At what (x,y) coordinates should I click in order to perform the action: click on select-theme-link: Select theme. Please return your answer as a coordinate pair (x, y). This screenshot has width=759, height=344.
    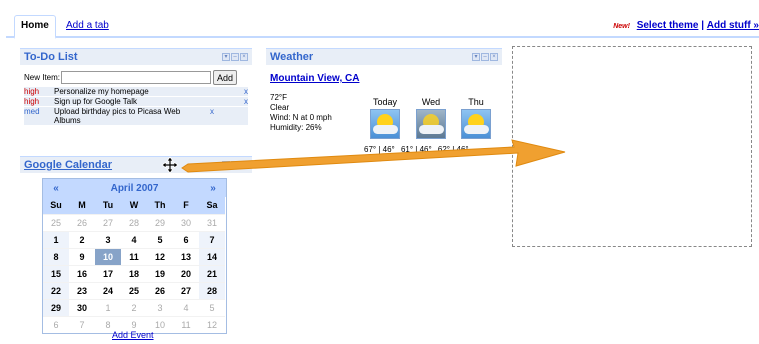
    Looking at the image, I should click on (668, 25).